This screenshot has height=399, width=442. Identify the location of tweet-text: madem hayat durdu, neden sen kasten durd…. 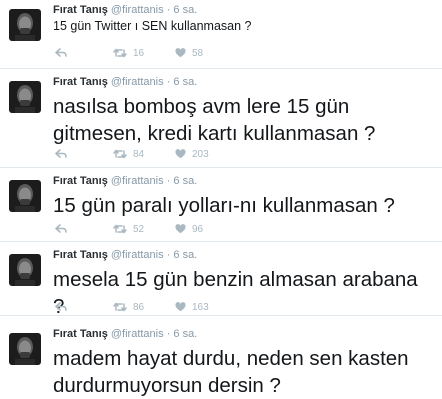
(231, 372).